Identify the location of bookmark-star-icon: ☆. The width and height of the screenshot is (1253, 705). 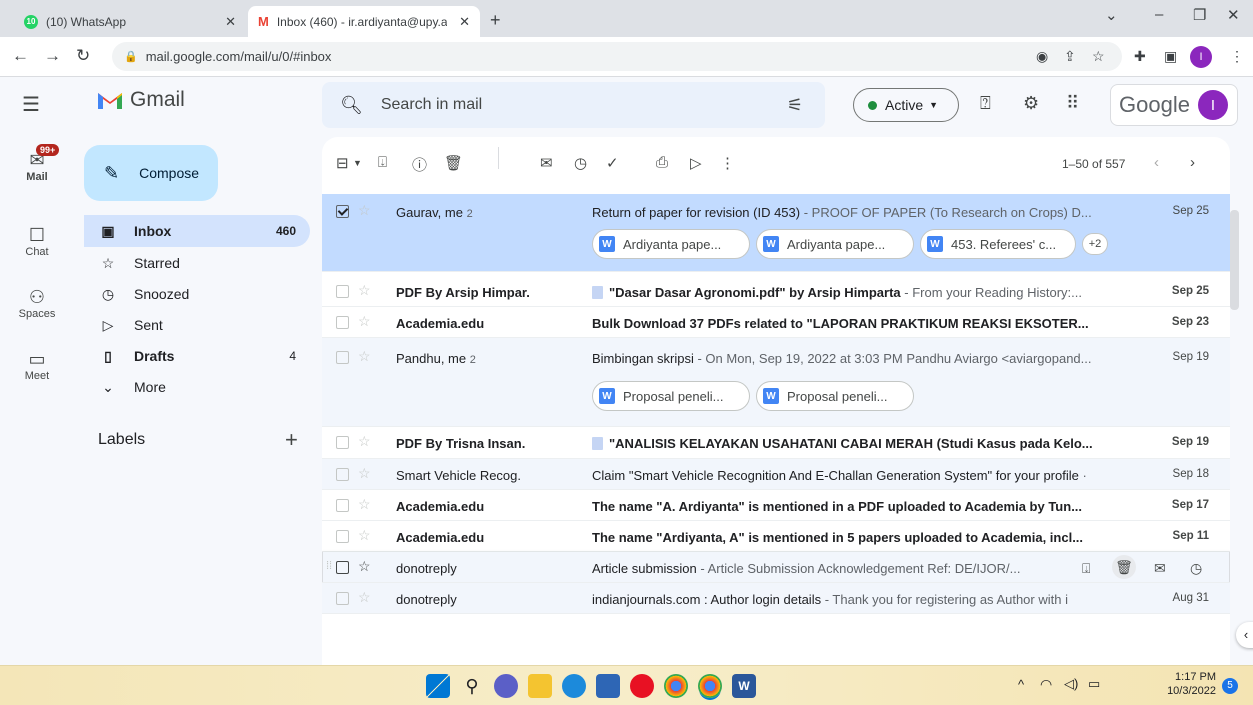
(1098, 56).